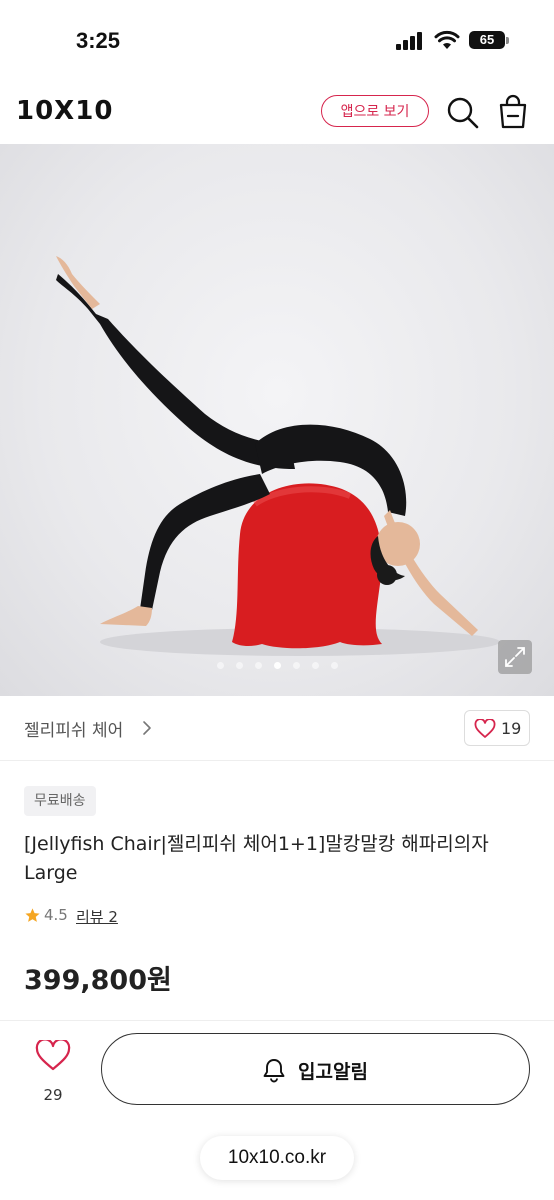  Describe the element at coordinates (98, 980) in the screenshot. I see `product-price: 399,800원` at that location.